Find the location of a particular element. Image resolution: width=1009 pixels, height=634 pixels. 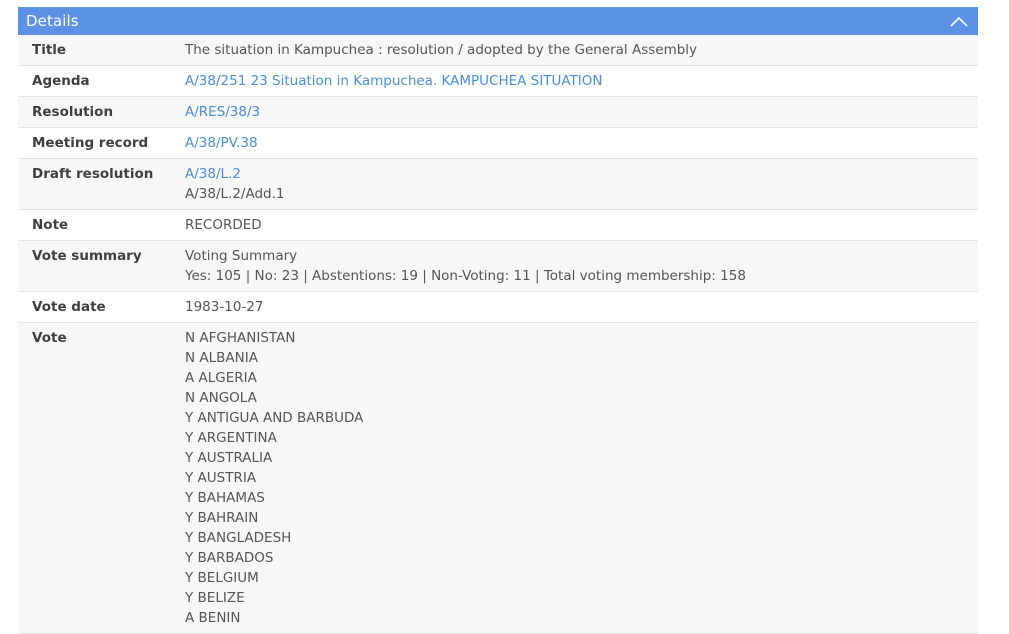

vote-entry: N AFGHANISTAN is located at coordinates (240, 338).